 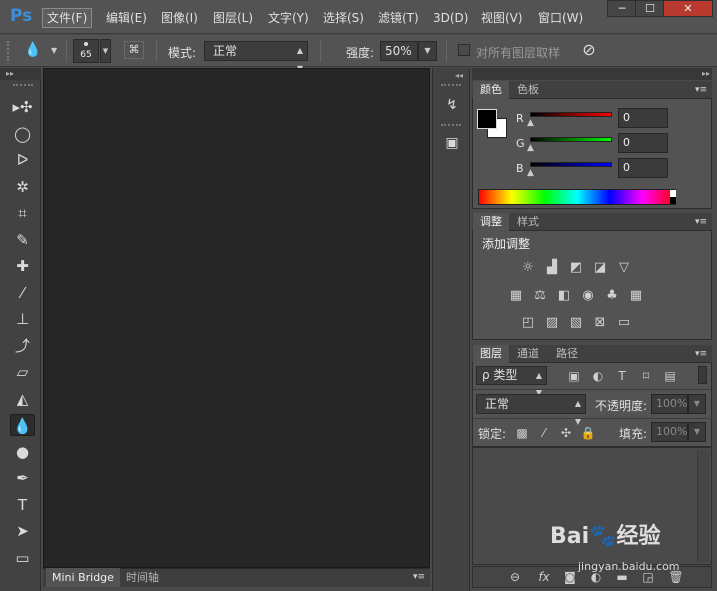 What do you see at coordinates (86, 51) in the screenshot?
I see `brush-size-picker: 65` at bounding box center [86, 51].